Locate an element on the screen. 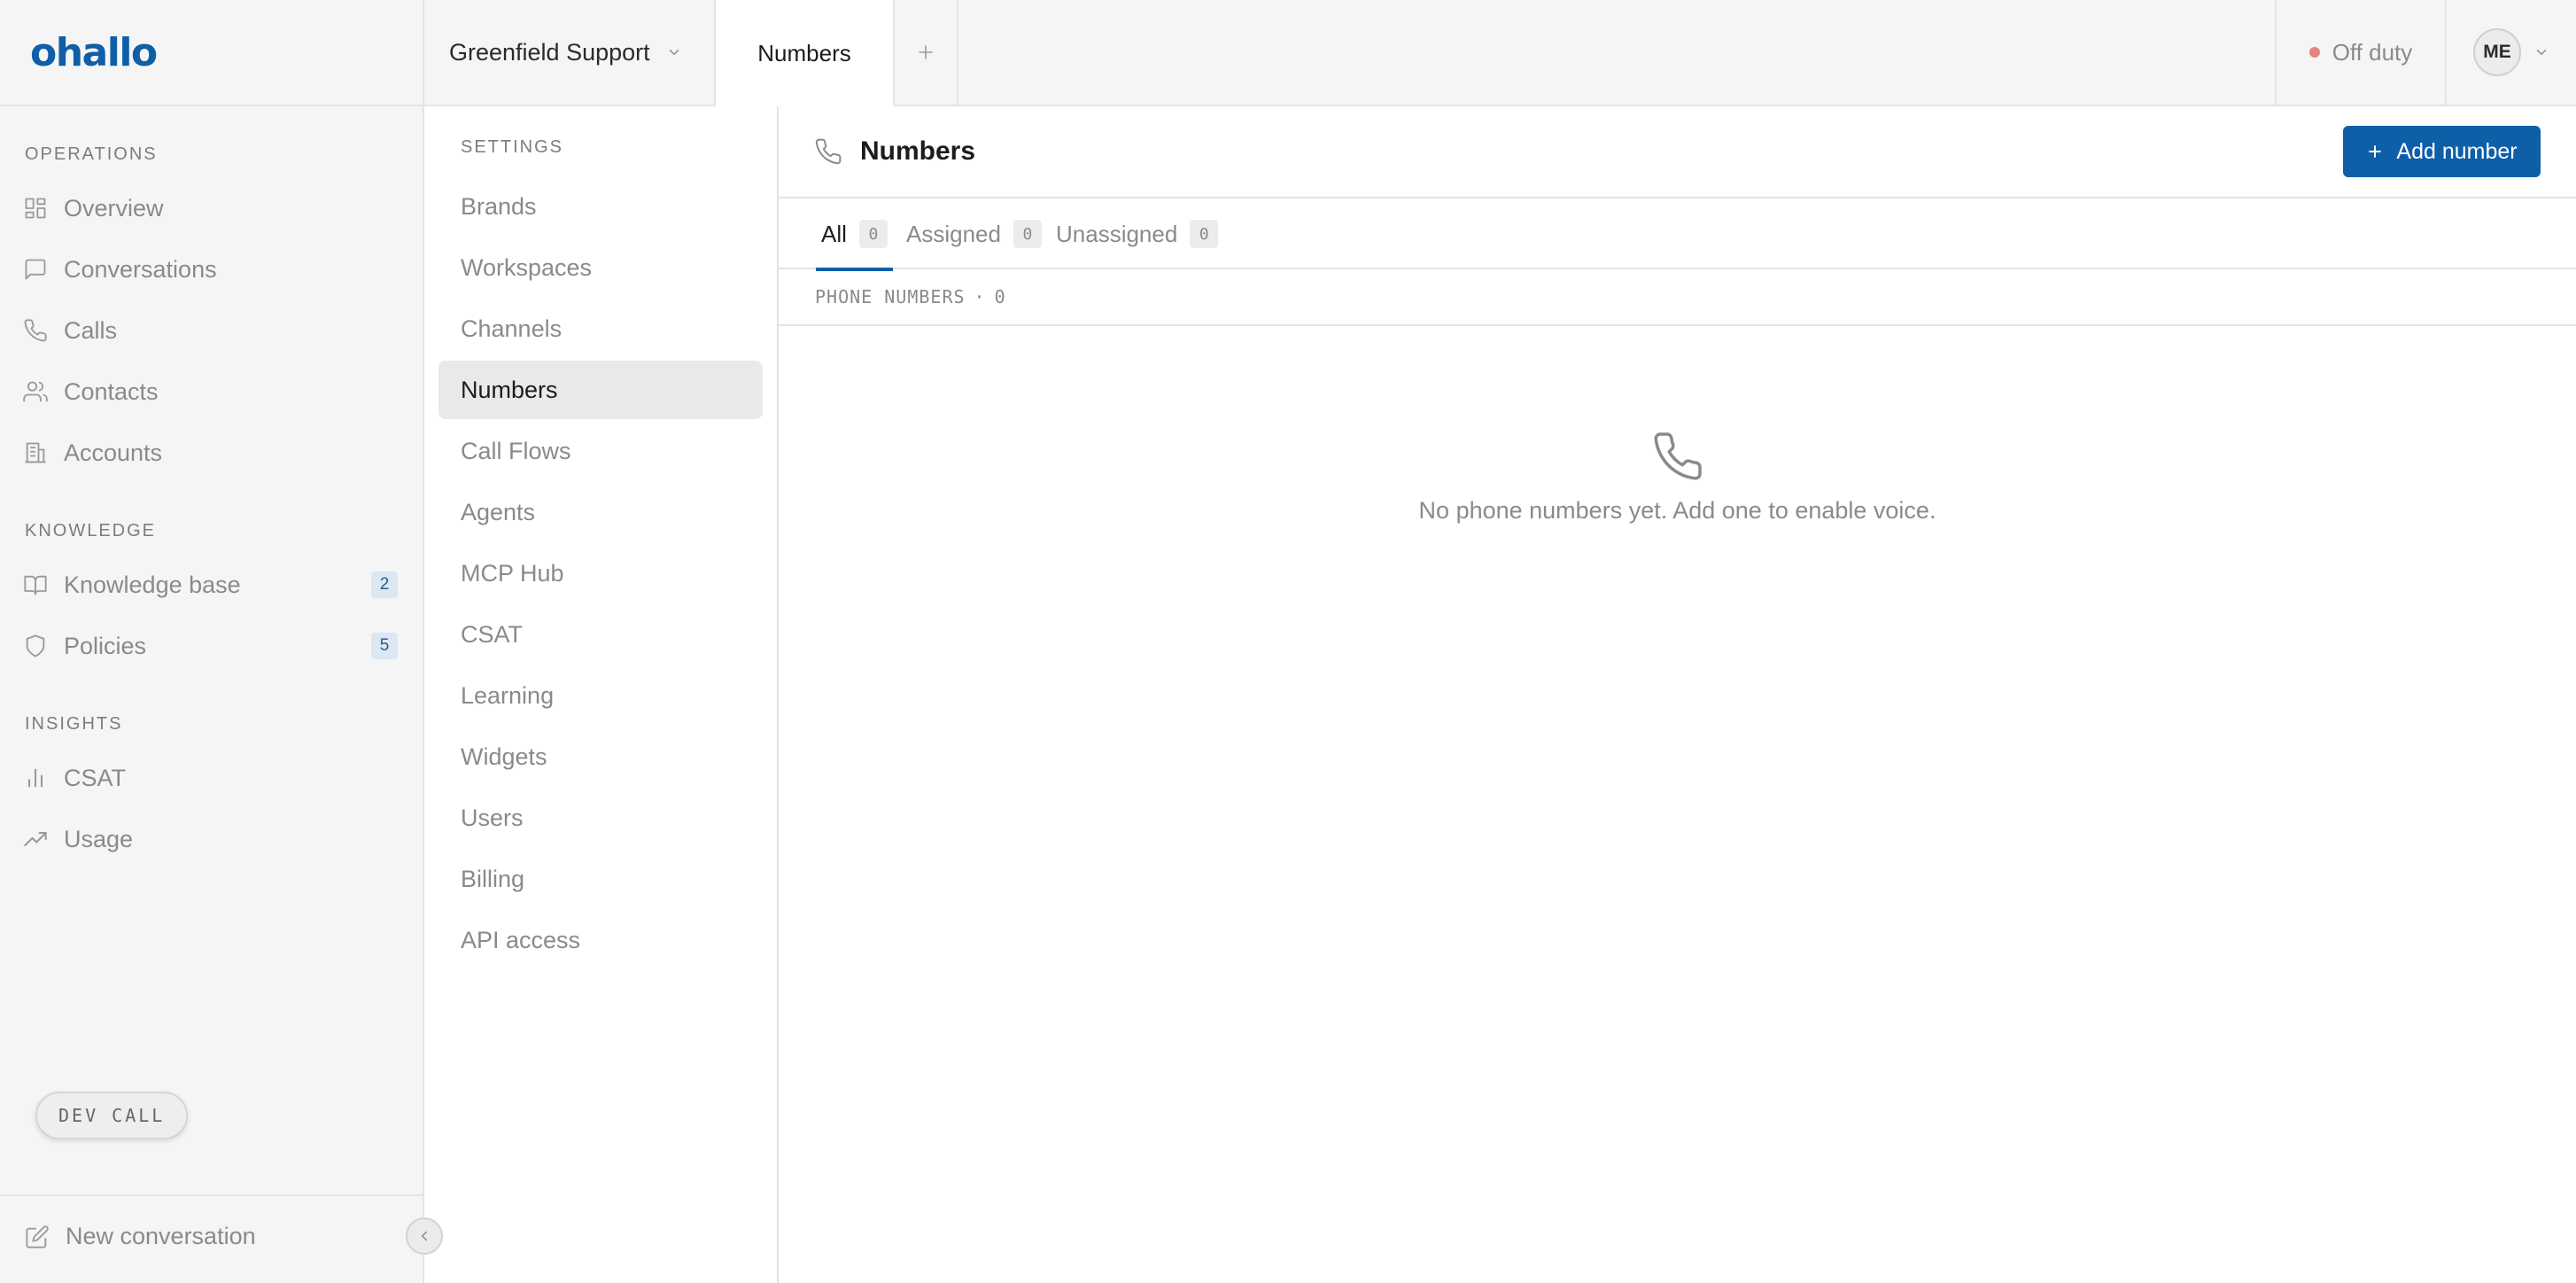 The width and height of the screenshot is (2576, 1283). sidebar-item-knowledge-base: Knowledge base 2 is located at coordinates (211, 584).